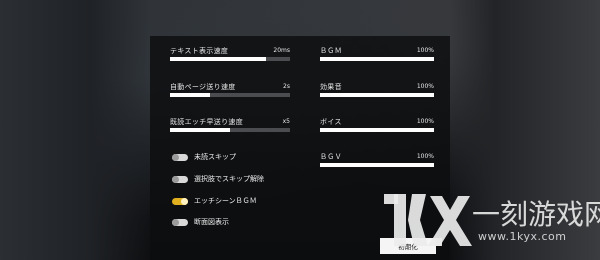 This screenshot has height=260, width=600. Describe the element at coordinates (180, 157) in the screenshot. I see `unread-skip-toggle` at that location.